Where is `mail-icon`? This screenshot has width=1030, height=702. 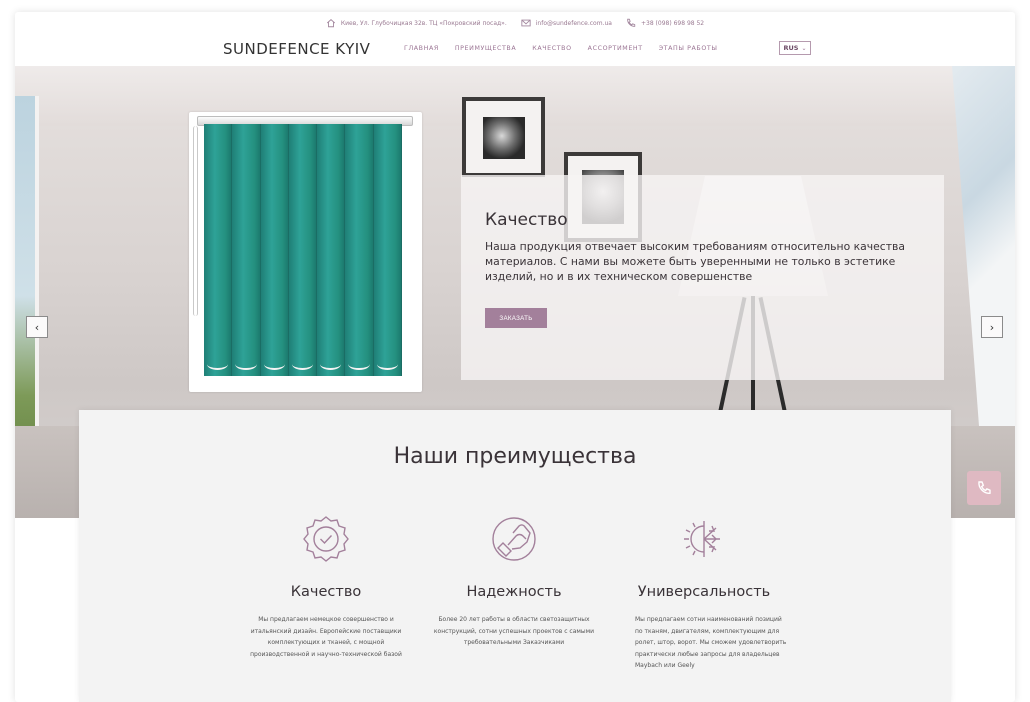
mail-icon is located at coordinates (526, 23).